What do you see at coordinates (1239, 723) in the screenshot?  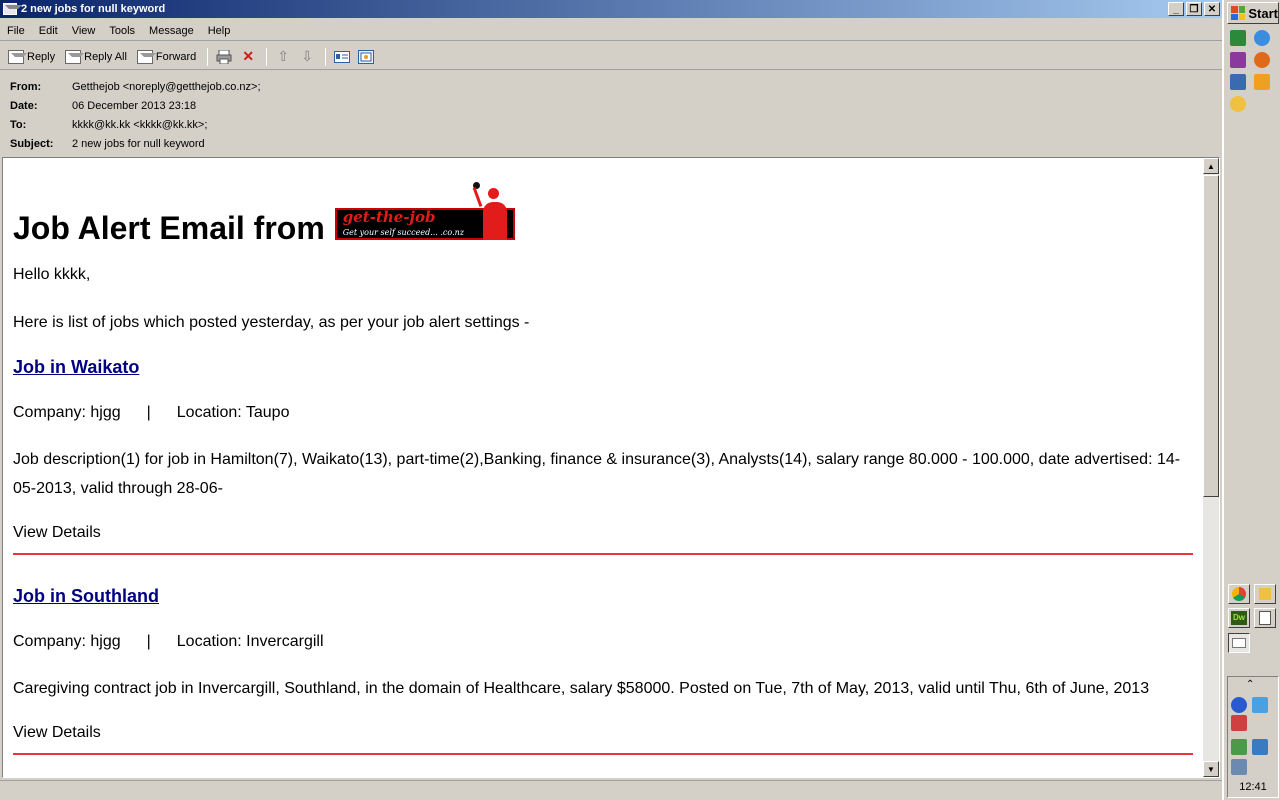 I see `antivirus-tray-icon` at bounding box center [1239, 723].